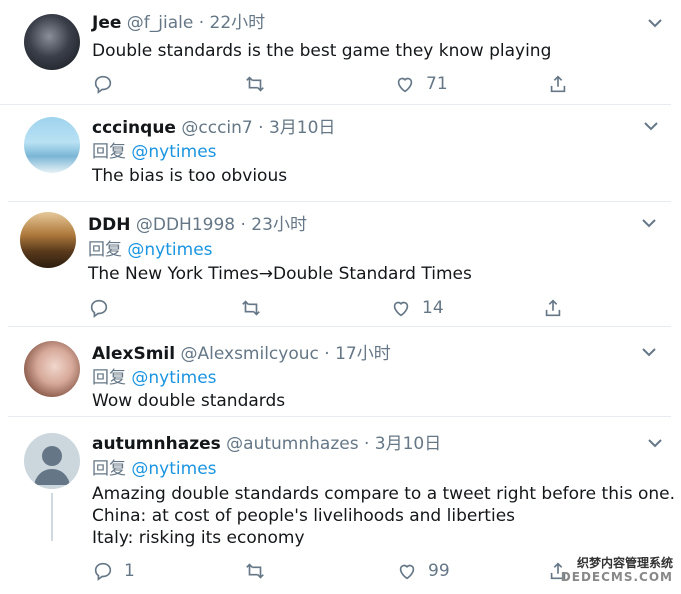 This screenshot has height=594, width=681. Describe the element at coordinates (624, 563) in the screenshot. I see `watermark-line-1: 织梦内容管理系统` at that location.